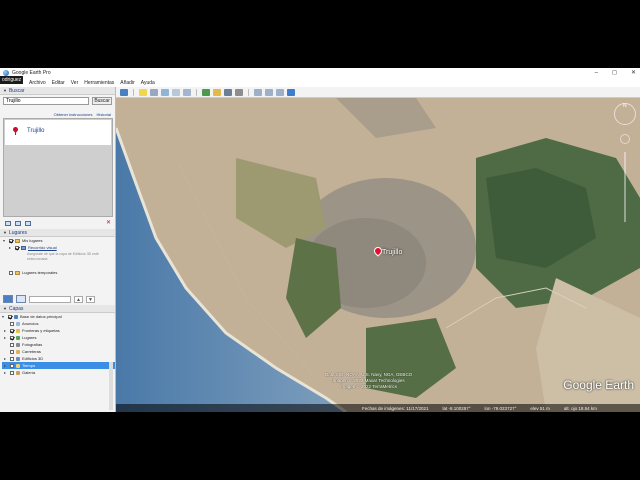 Image resolution: width=640 pixels, height=480 pixels. I want to click on places-filter-input, so click(50, 299).